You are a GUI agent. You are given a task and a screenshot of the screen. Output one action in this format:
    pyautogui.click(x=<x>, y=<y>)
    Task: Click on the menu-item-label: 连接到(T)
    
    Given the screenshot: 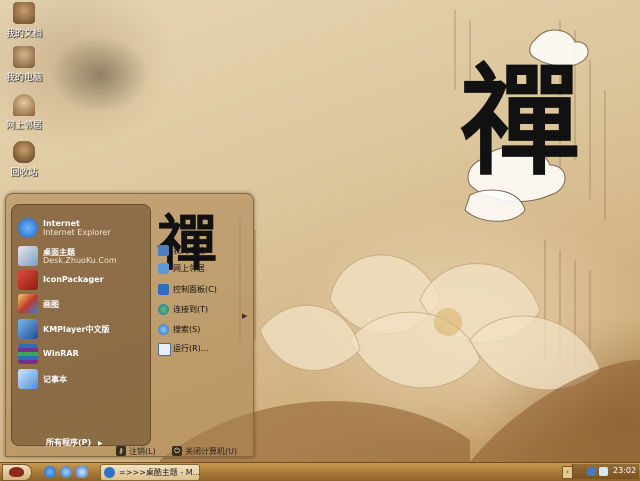 What is the action you would take?
    pyautogui.click(x=191, y=309)
    